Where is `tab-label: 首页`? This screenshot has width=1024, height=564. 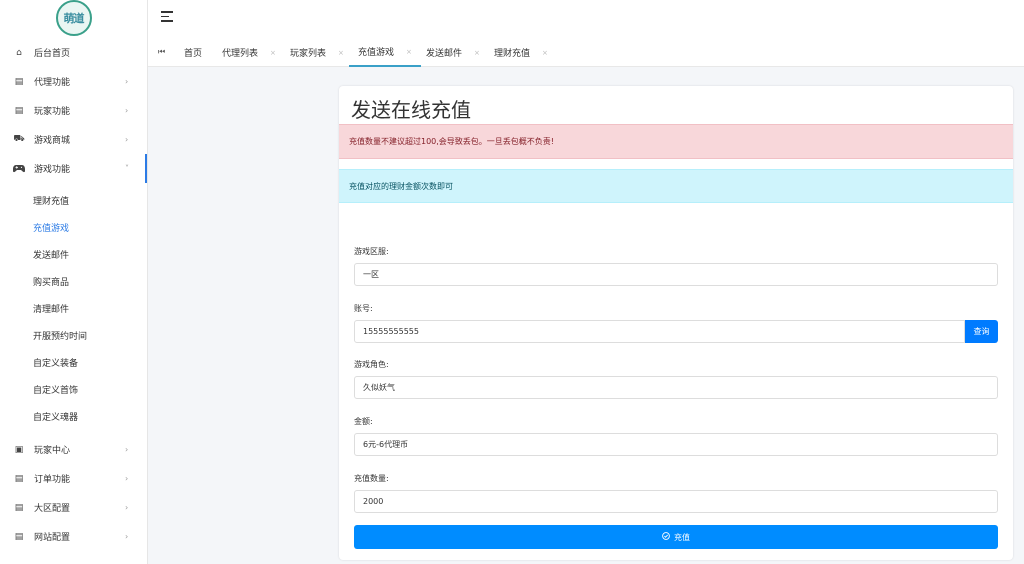 tab-label: 首页 is located at coordinates (193, 54).